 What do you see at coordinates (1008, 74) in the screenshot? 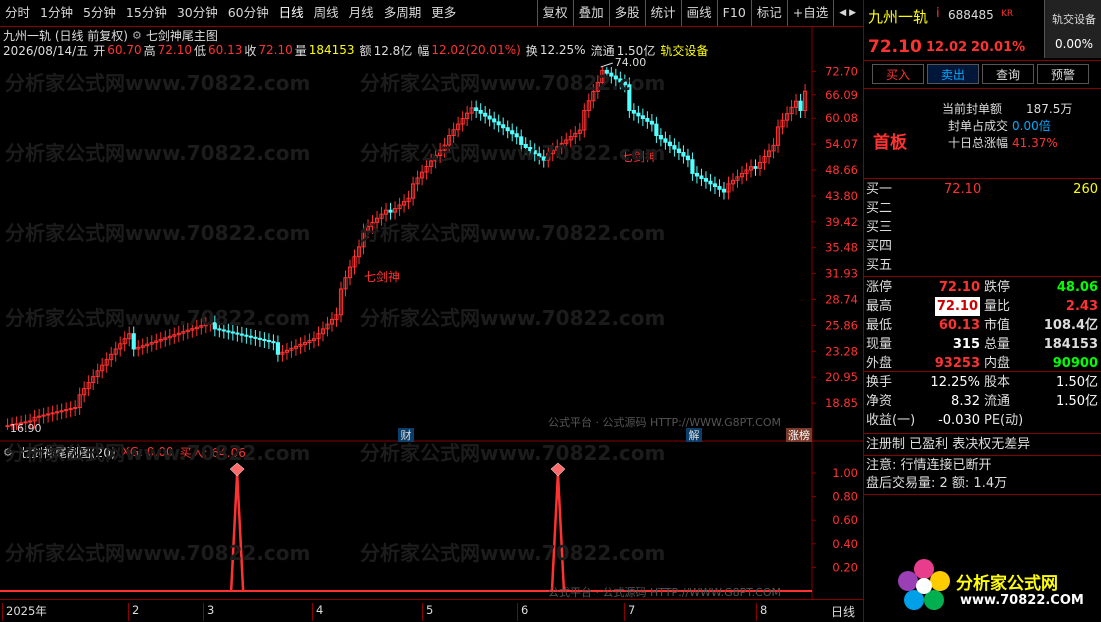
I see `query-button: 查询` at bounding box center [1008, 74].